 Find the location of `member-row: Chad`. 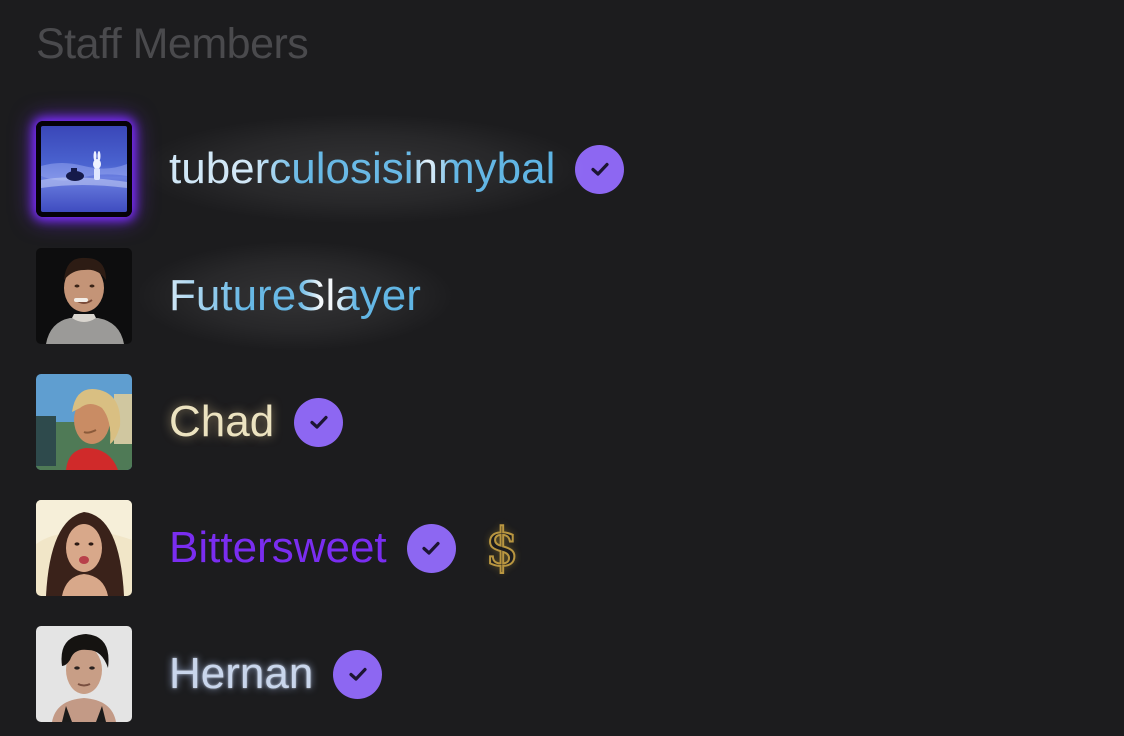

member-row: Chad is located at coordinates (190, 422).